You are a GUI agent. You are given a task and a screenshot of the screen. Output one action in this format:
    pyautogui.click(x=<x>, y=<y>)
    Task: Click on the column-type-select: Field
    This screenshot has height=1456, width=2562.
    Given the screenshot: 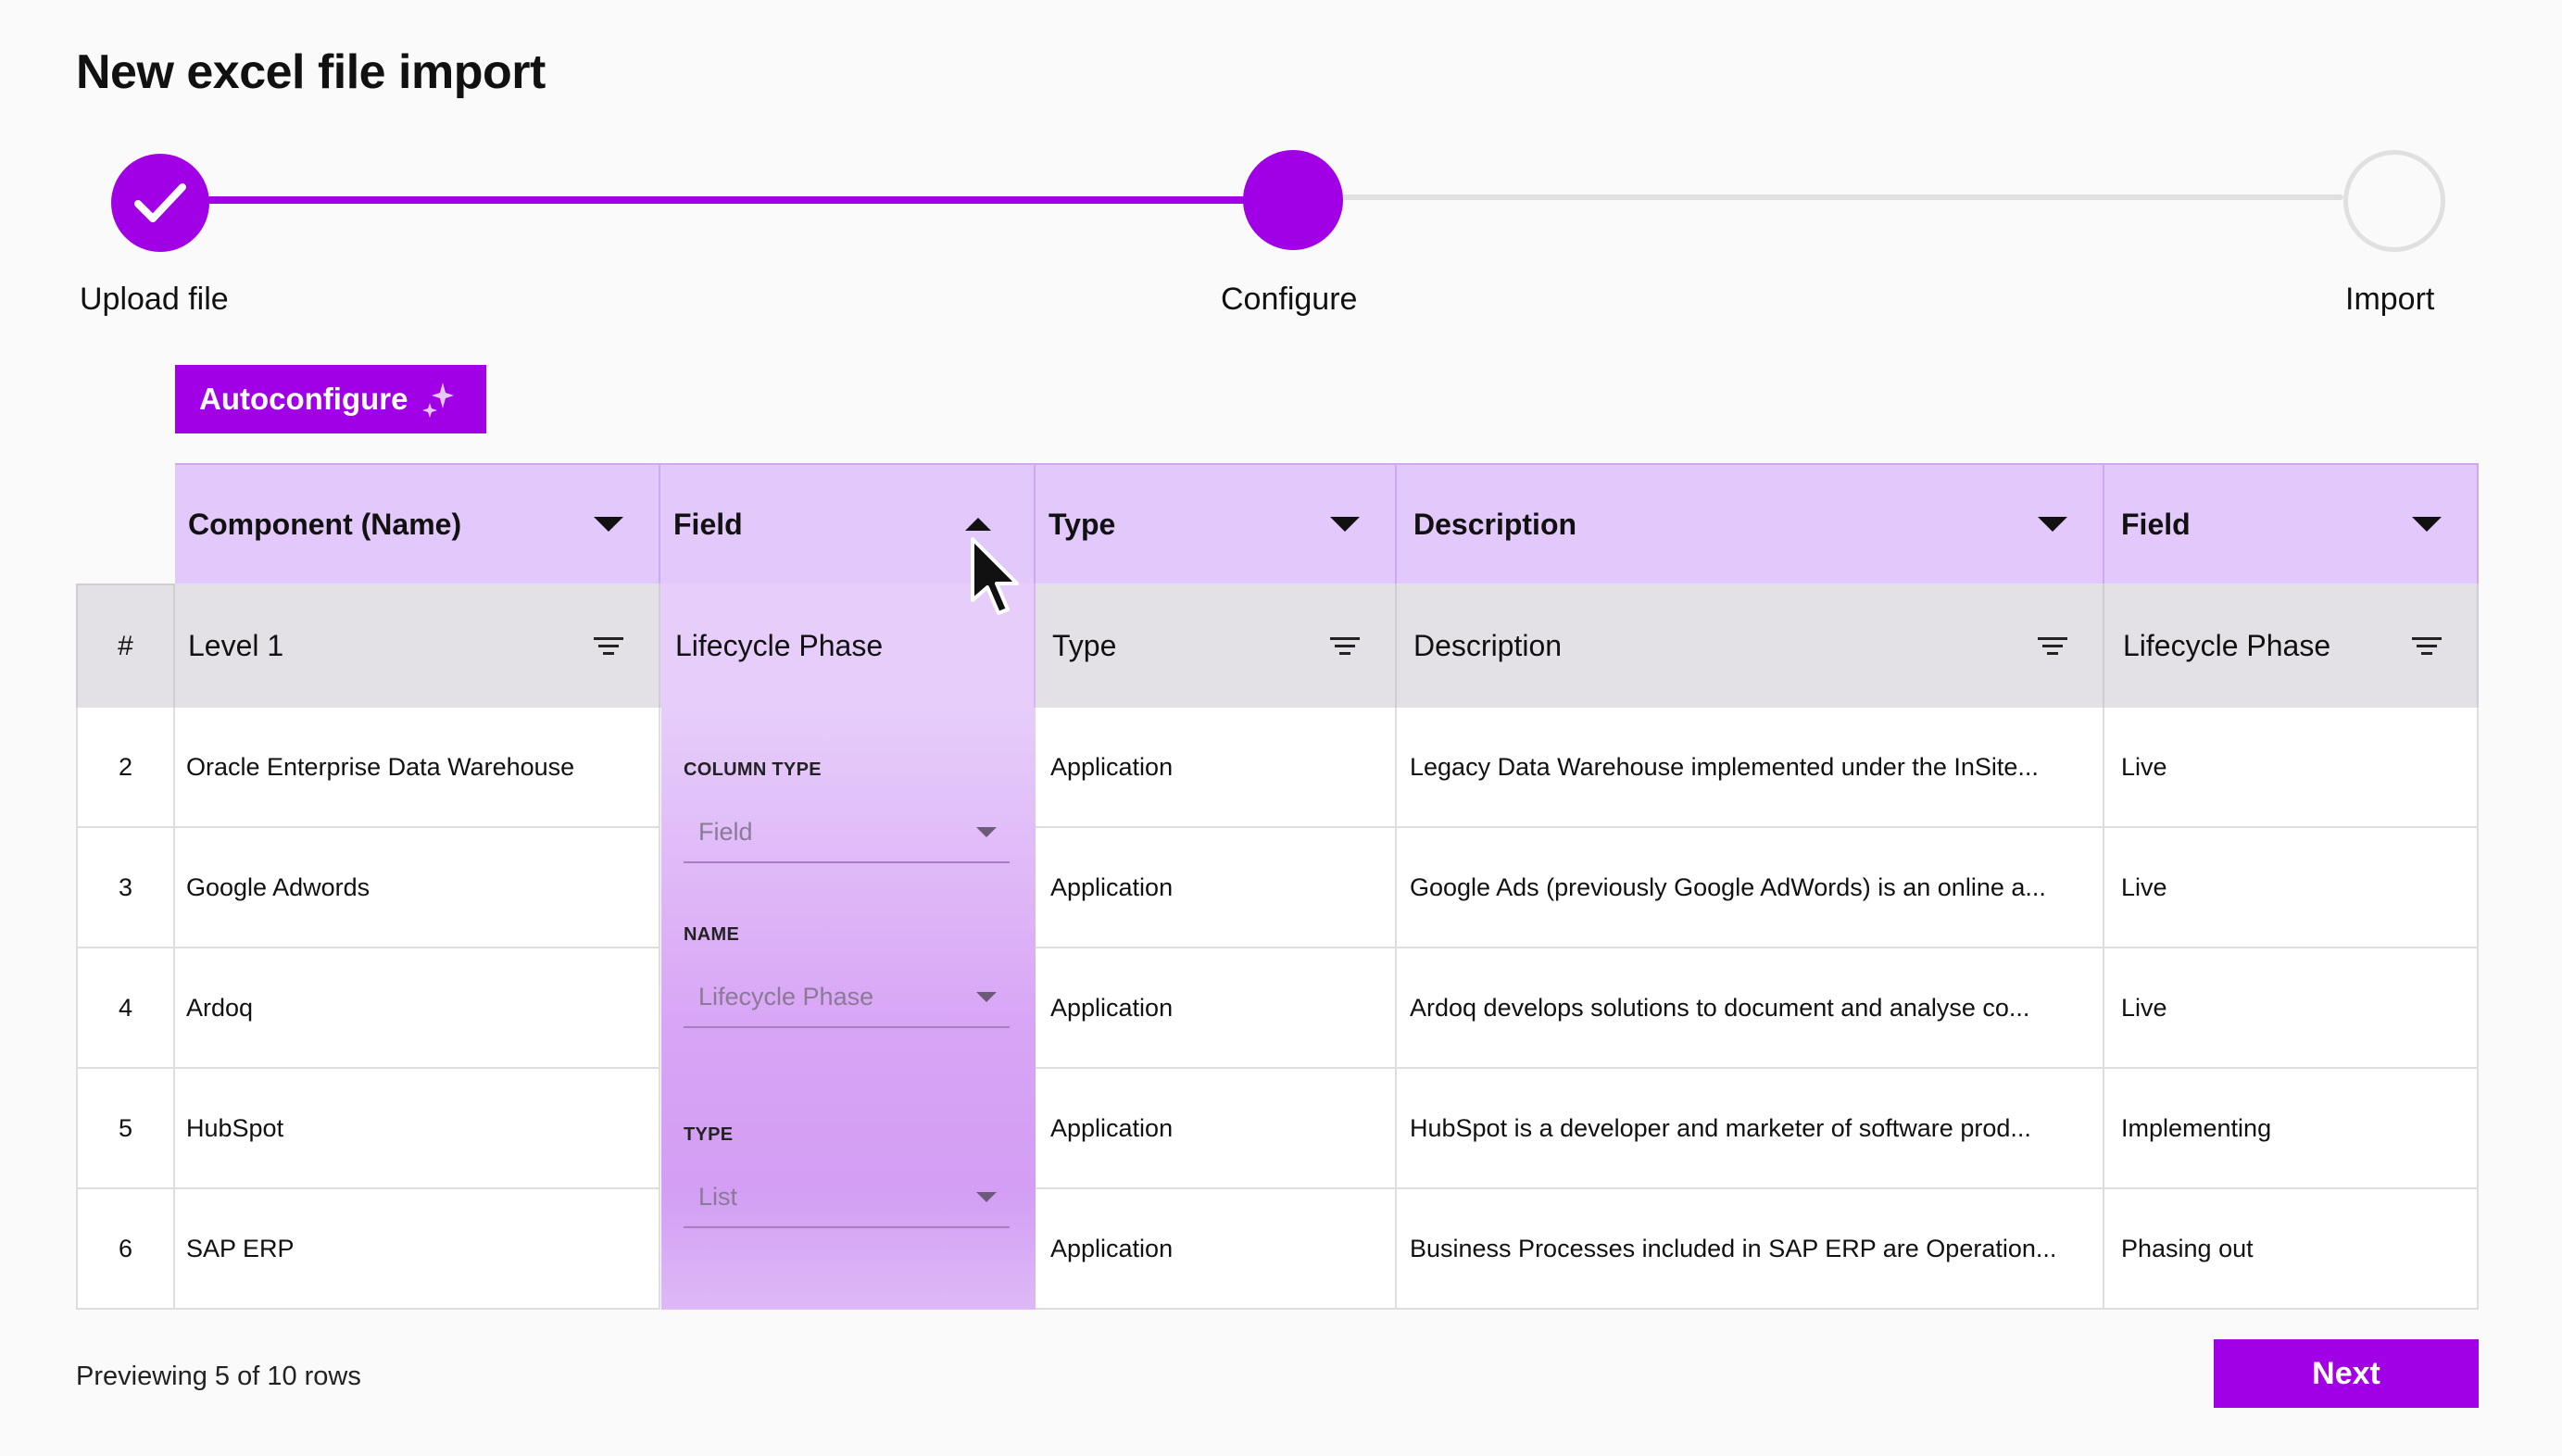 What is the action you would take?
    pyautogui.click(x=847, y=832)
    